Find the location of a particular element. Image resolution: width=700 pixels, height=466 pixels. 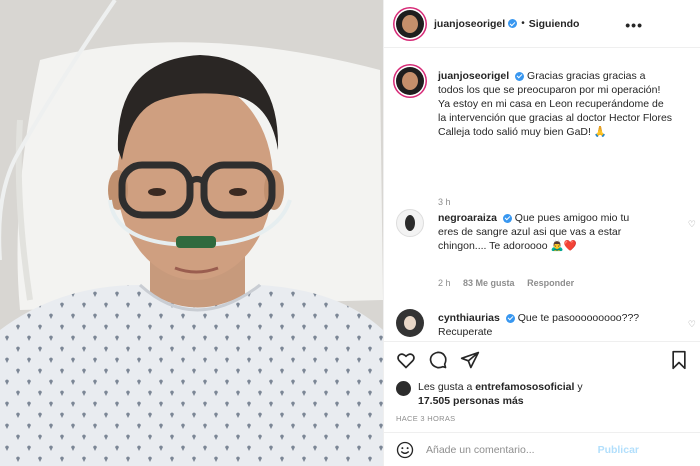

share-icon is located at coordinates (470, 360).